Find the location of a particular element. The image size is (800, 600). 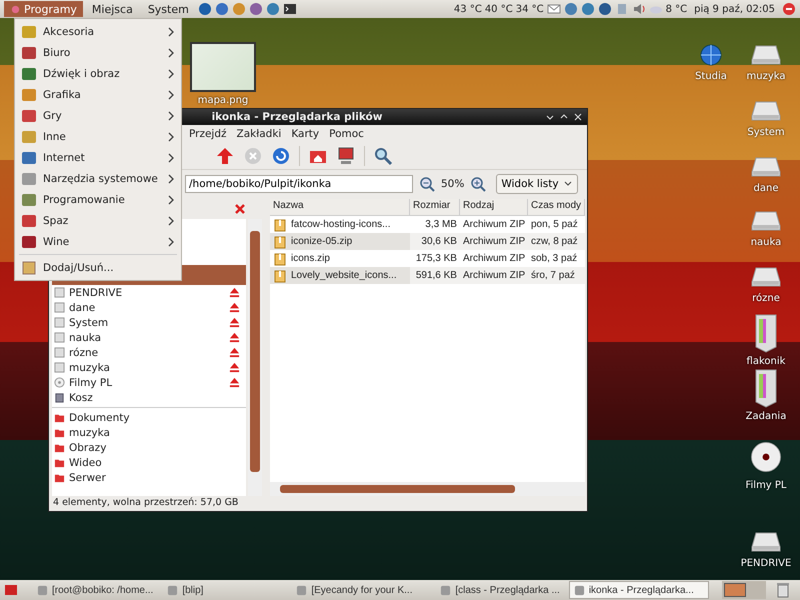

place-item: rózne is located at coordinates (147, 352).